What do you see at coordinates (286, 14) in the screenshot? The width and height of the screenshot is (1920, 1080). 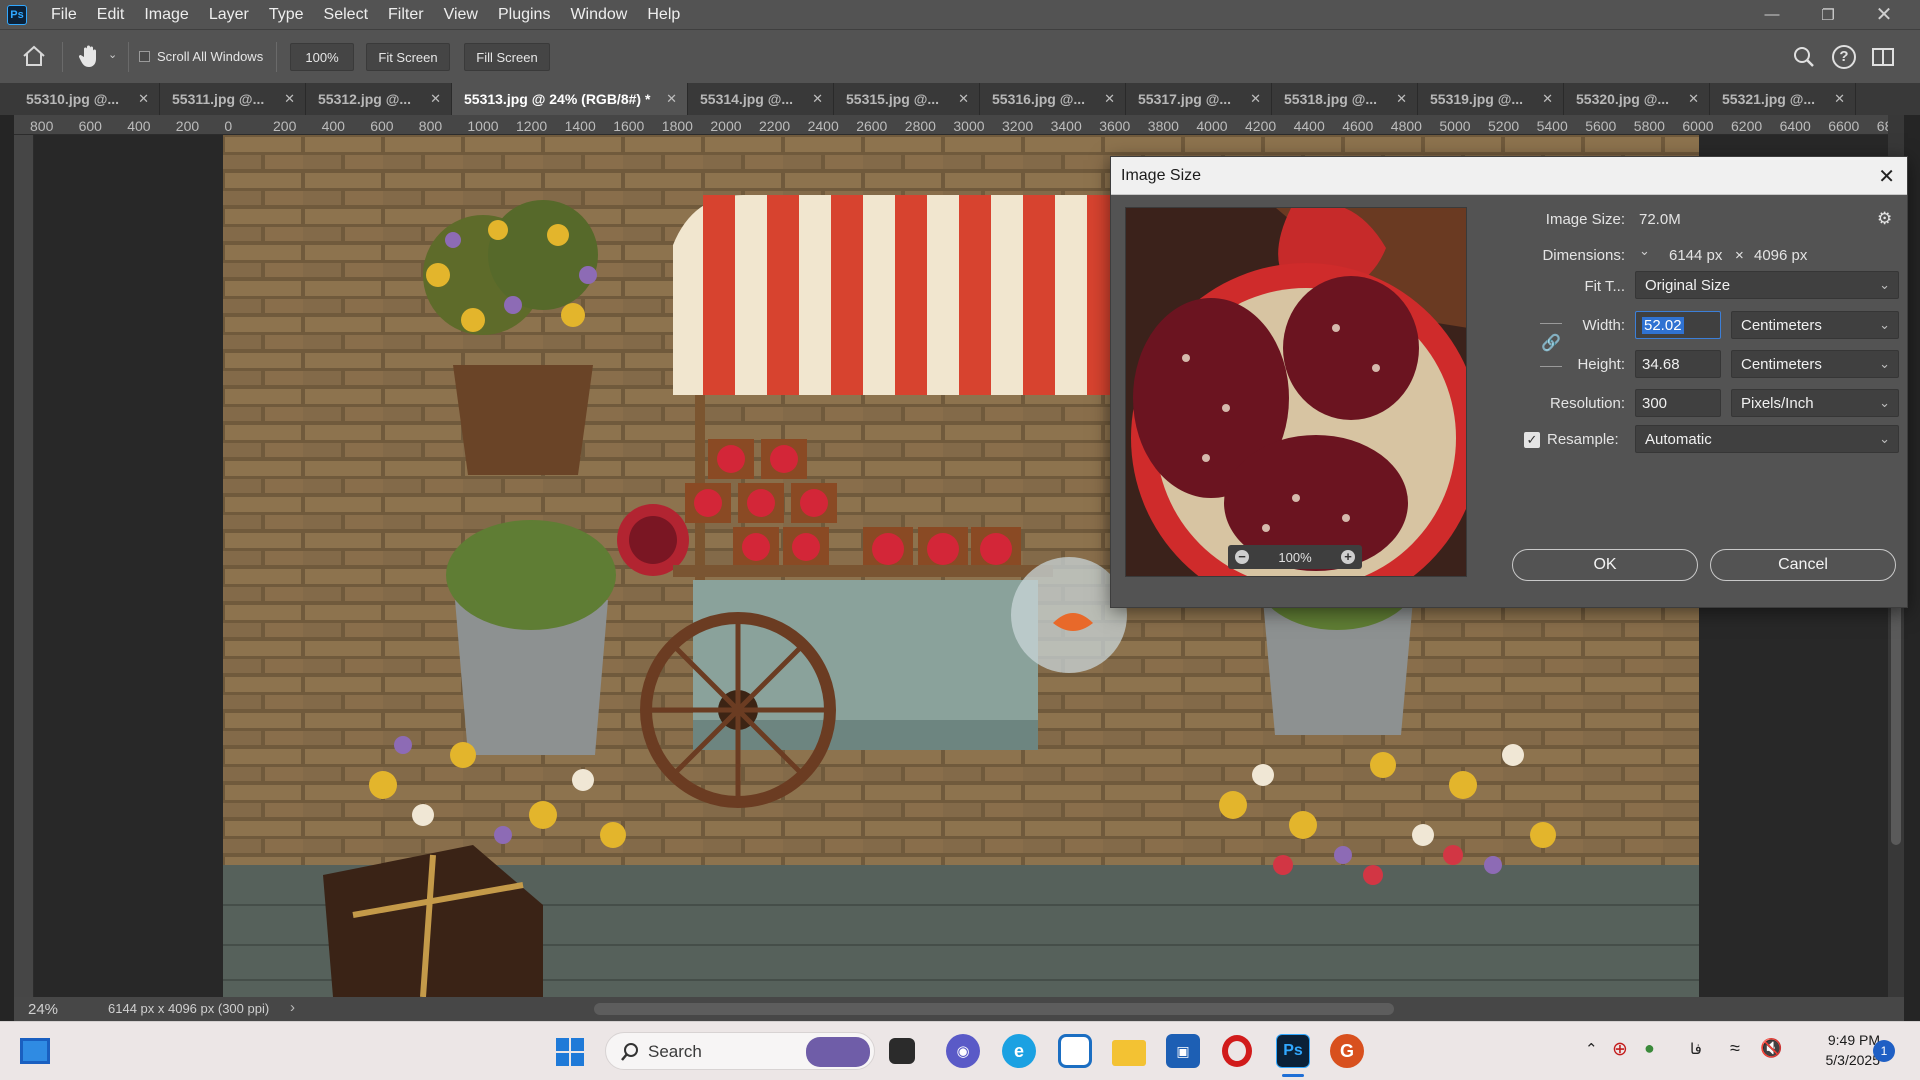 I see `menu-type: Type` at bounding box center [286, 14].